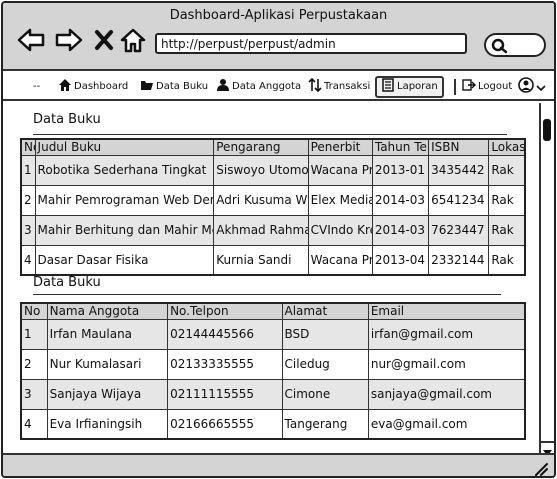 The height and width of the screenshot is (479, 557). I want to click on menu-item-data-anggota: Data Anggota, so click(258, 87).